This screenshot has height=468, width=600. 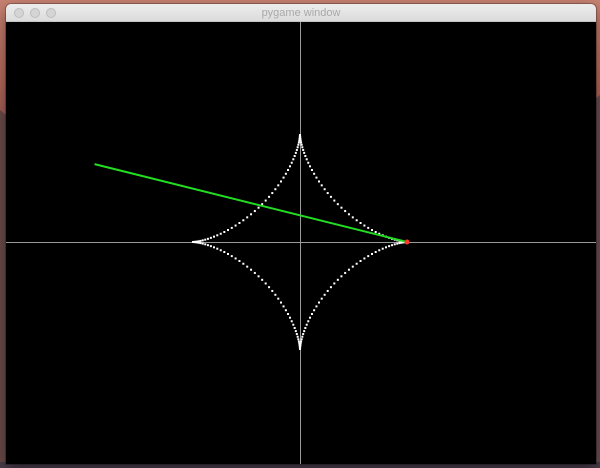 I want to click on title-bar: pygame window, so click(x=301, y=13).